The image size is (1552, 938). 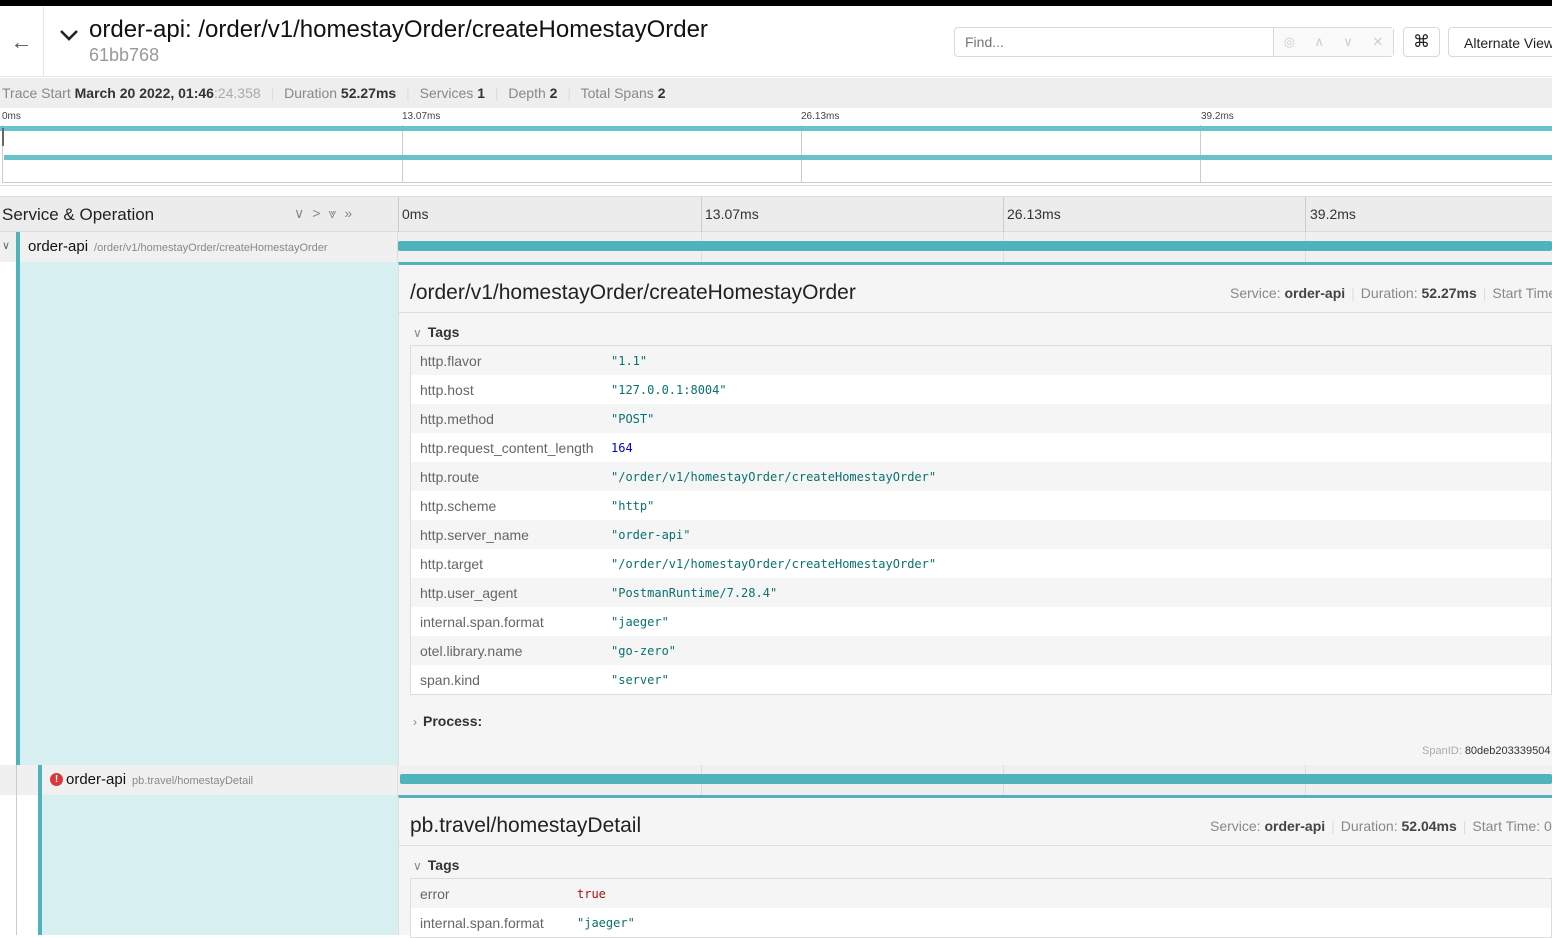 What do you see at coordinates (694, 592) in the screenshot?
I see `tag-value: "PostmanRuntime/7.28.4"` at bounding box center [694, 592].